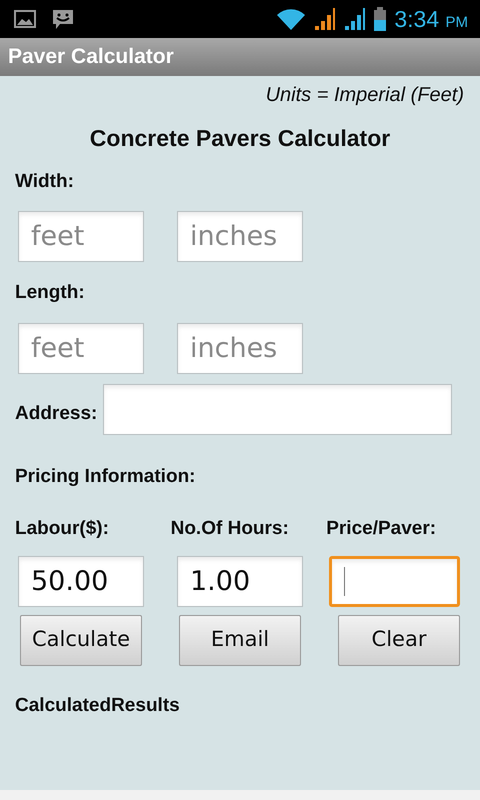  What do you see at coordinates (344, 581) in the screenshot?
I see `text-cursor-icon` at bounding box center [344, 581].